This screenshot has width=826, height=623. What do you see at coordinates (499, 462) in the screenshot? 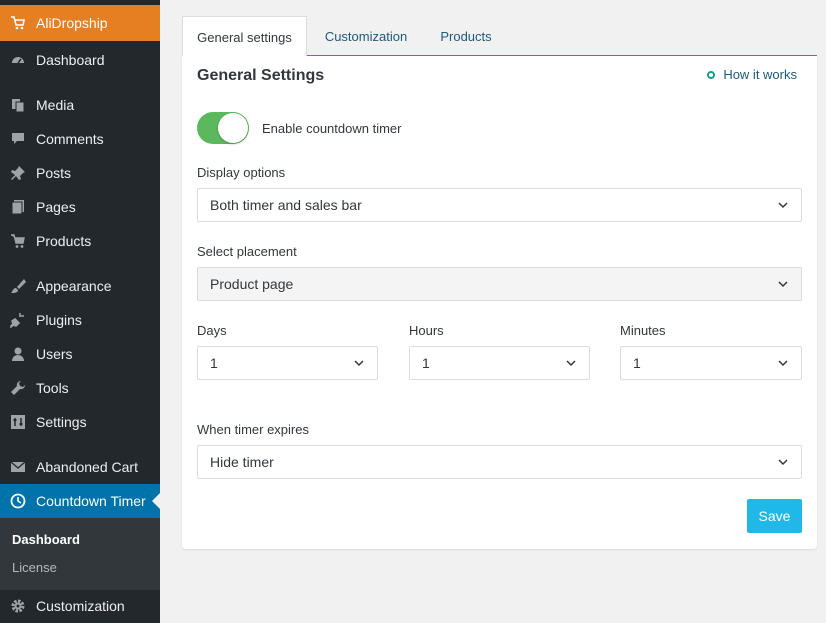
I see `expires-select: Hide timer` at bounding box center [499, 462].